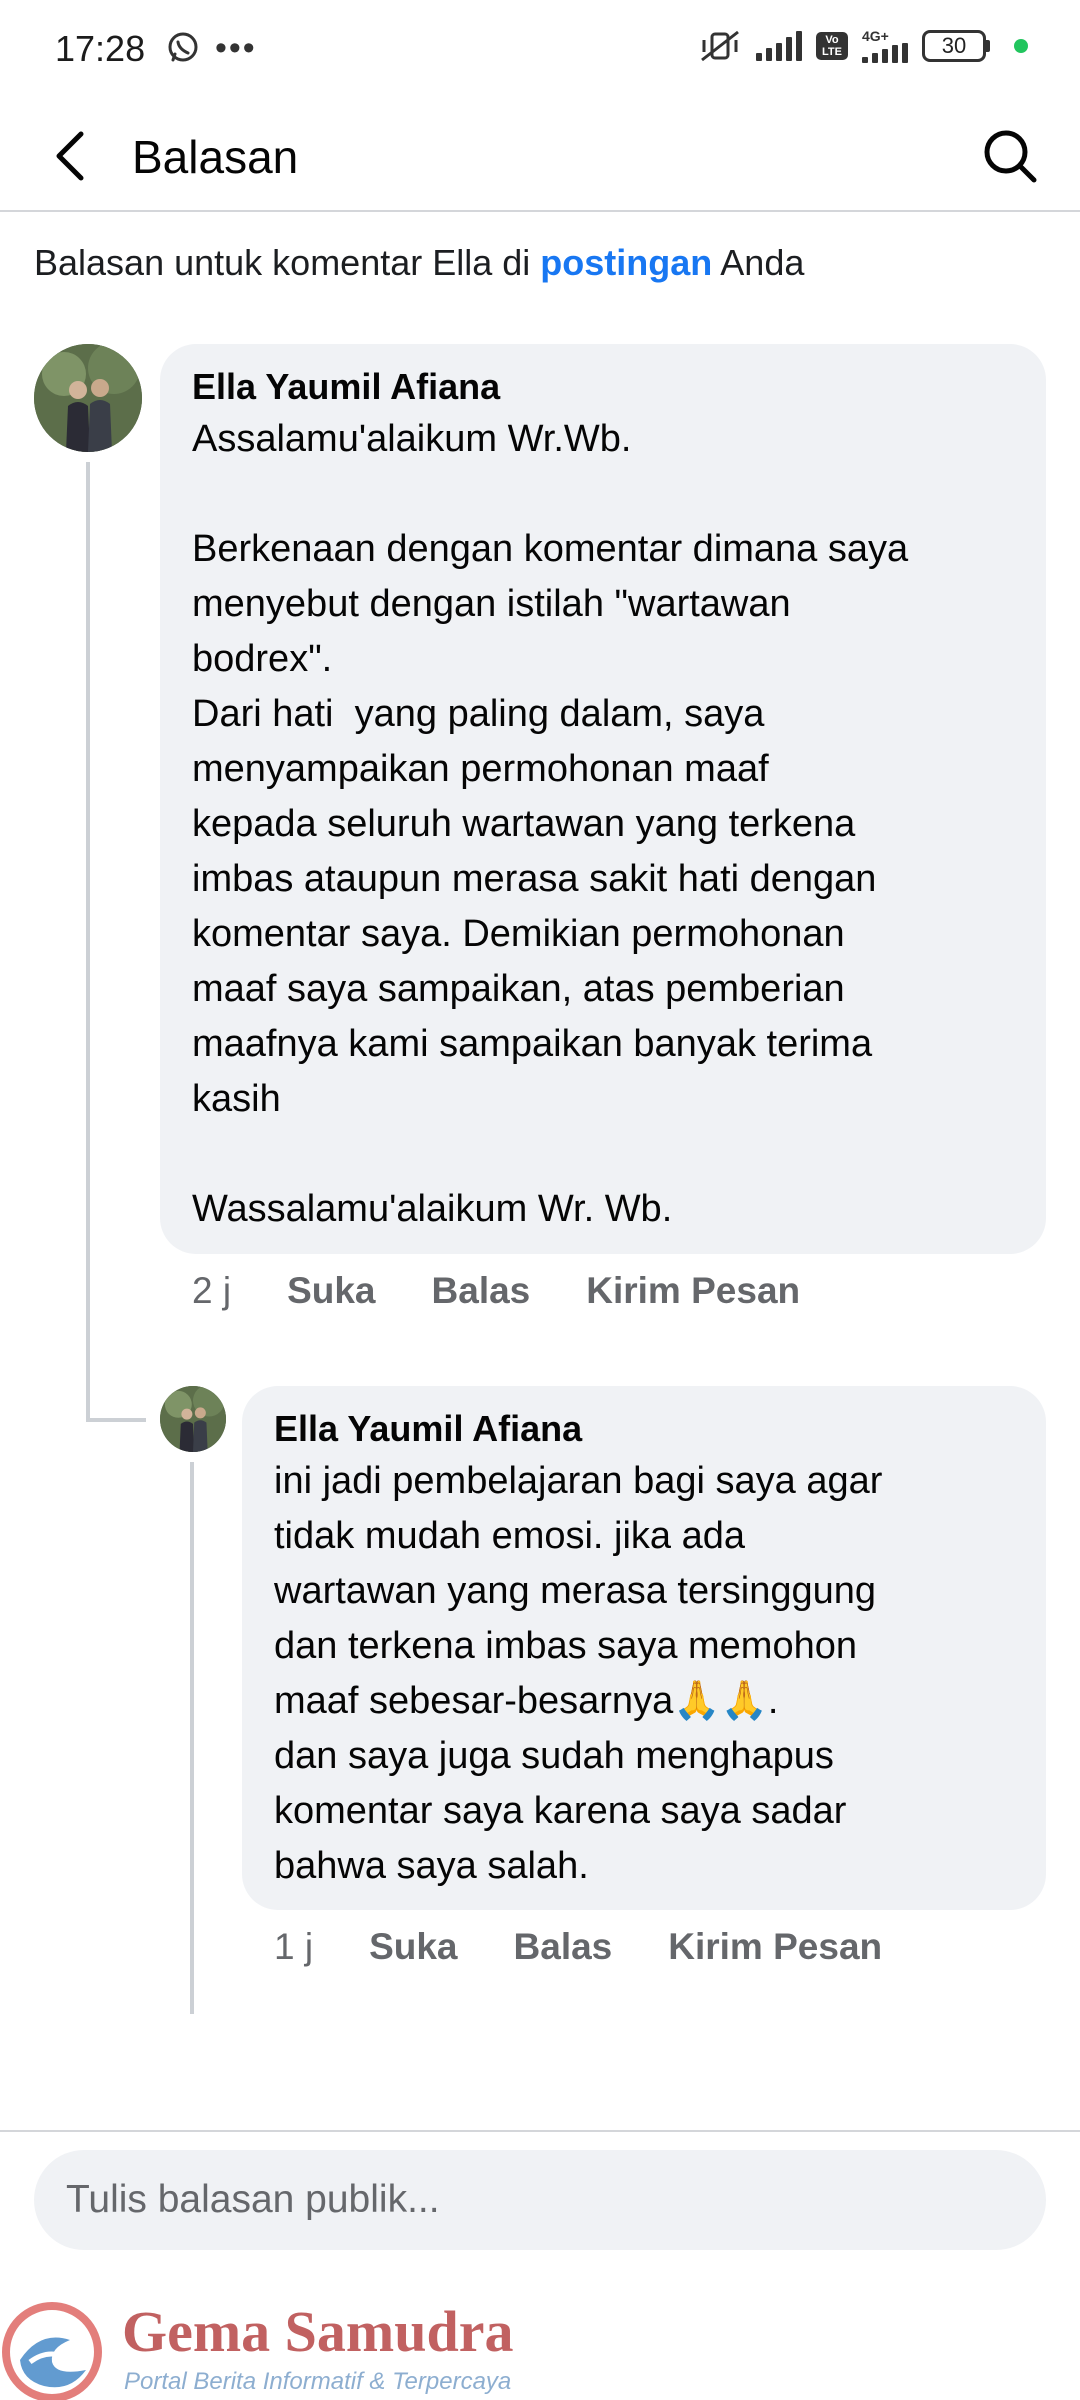  I want to click on avatar, so click(88, 398).